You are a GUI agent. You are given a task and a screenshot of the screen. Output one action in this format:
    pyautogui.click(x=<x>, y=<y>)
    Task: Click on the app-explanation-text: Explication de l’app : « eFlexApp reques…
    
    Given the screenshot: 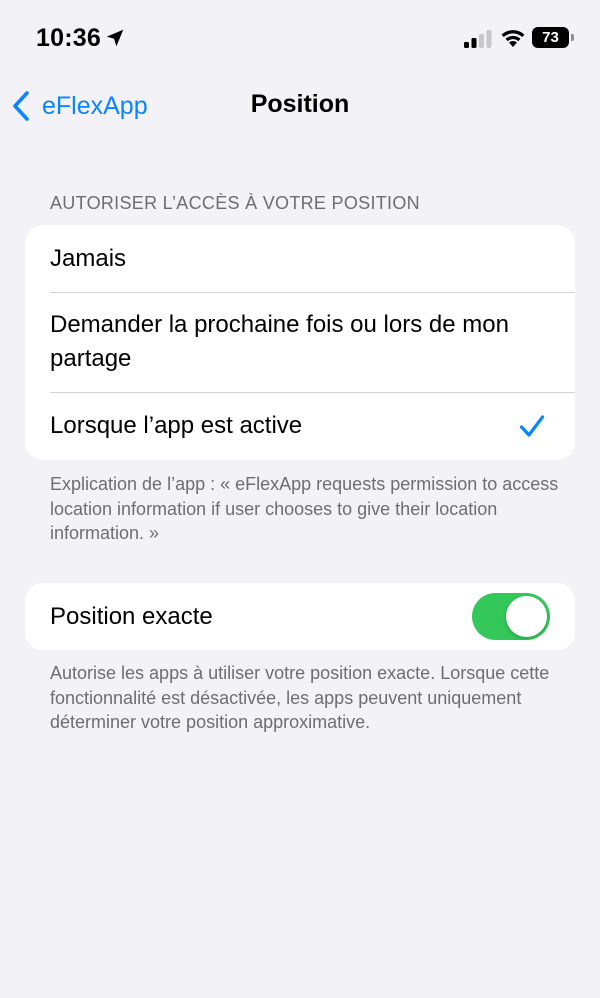 What is the action you would take?
    pyautogui.click(x=304, y=508)
    